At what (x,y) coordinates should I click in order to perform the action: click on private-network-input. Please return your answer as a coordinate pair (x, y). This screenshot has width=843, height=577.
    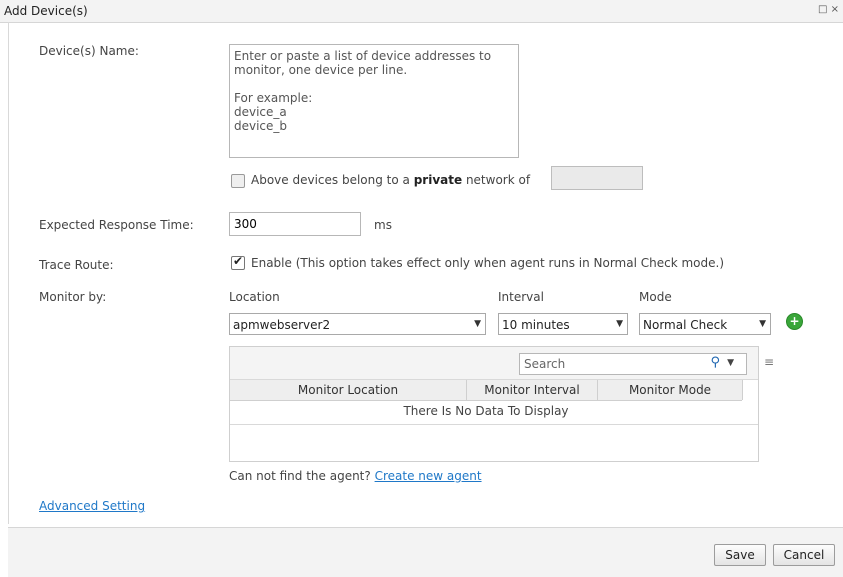
    Looking at the image, I should click on (597, 178).